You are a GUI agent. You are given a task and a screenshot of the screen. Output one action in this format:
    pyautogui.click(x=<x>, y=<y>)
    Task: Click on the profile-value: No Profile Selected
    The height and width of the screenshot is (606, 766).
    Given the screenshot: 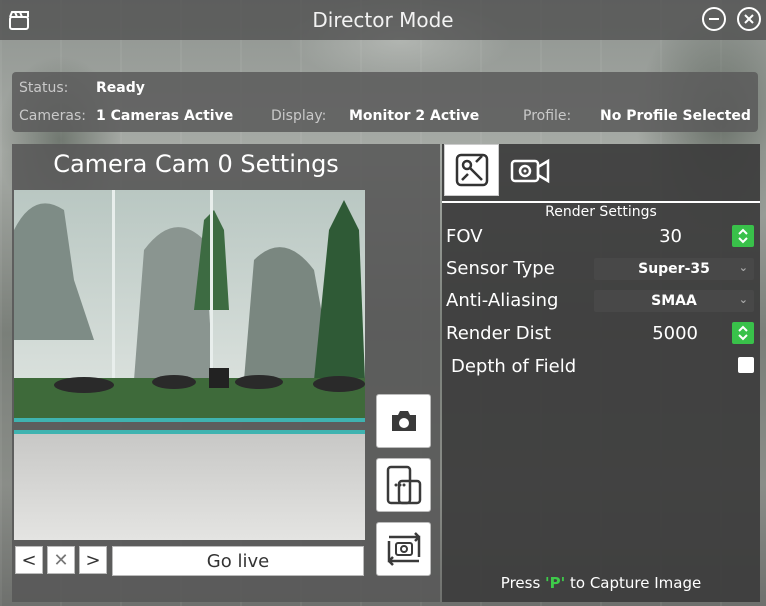 What is the action you would take?
    pyautogui.click(x=675, y=116)
    